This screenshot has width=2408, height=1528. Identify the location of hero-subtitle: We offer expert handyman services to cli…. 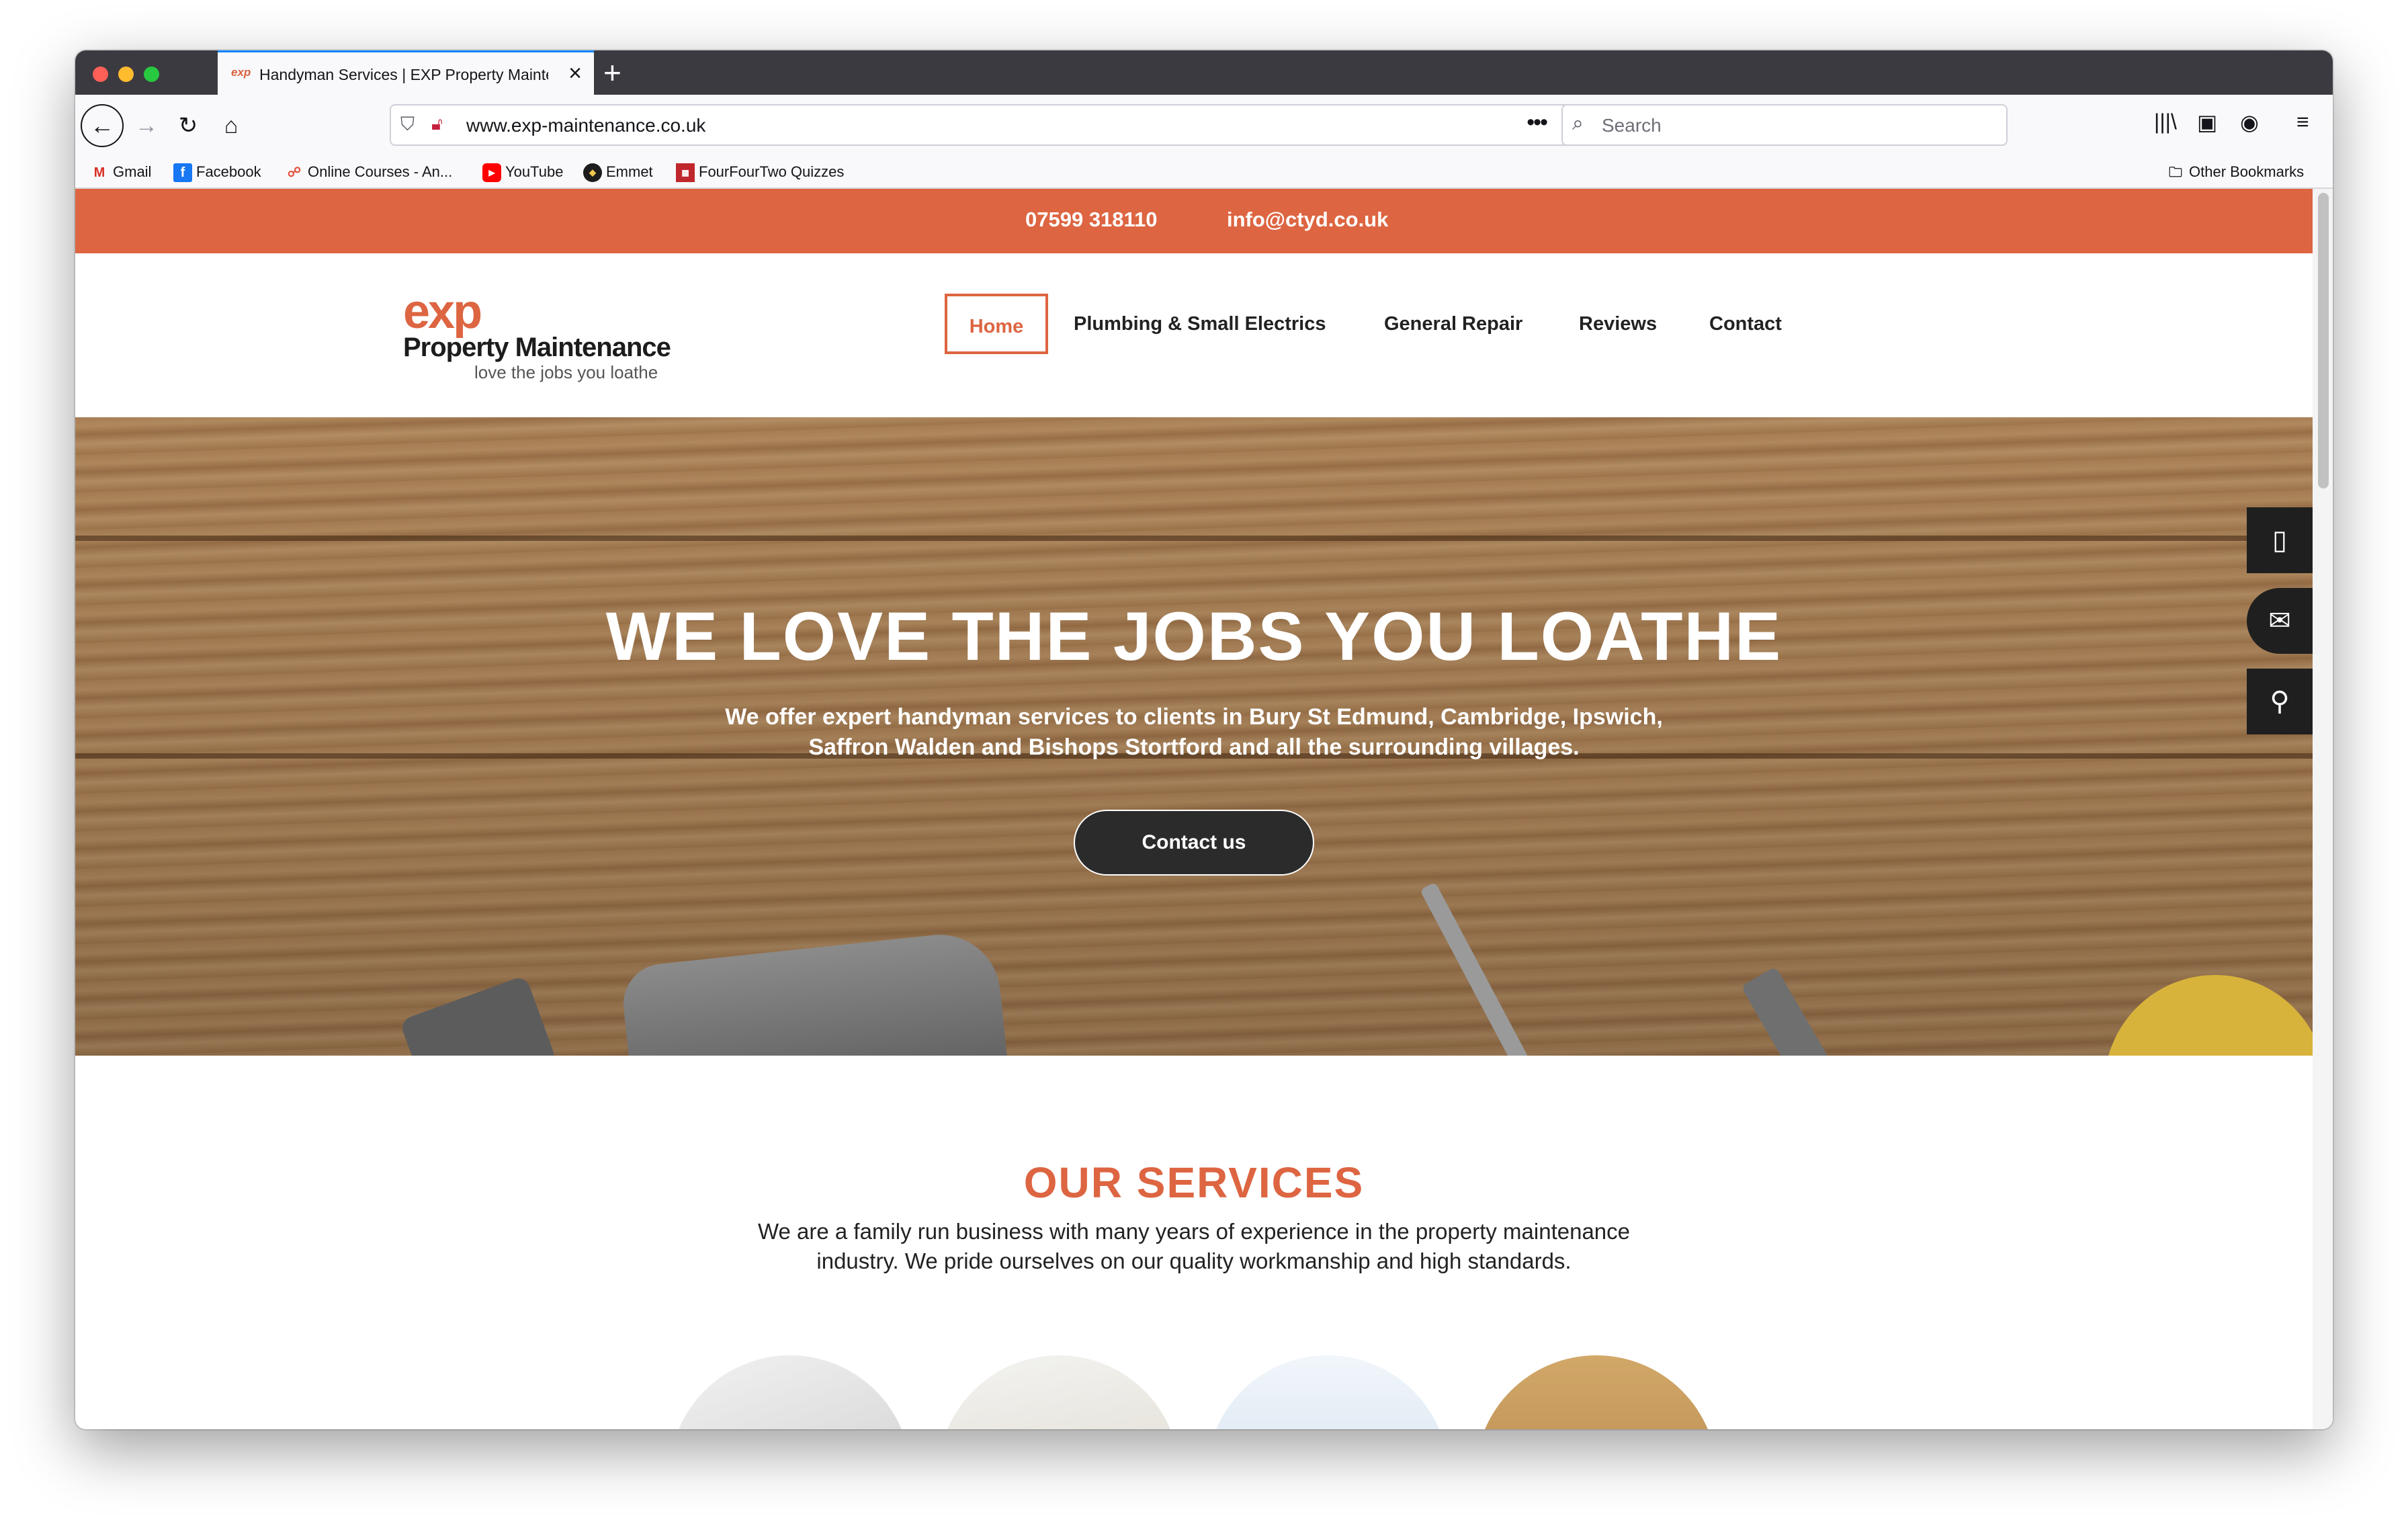
(1194, 732).